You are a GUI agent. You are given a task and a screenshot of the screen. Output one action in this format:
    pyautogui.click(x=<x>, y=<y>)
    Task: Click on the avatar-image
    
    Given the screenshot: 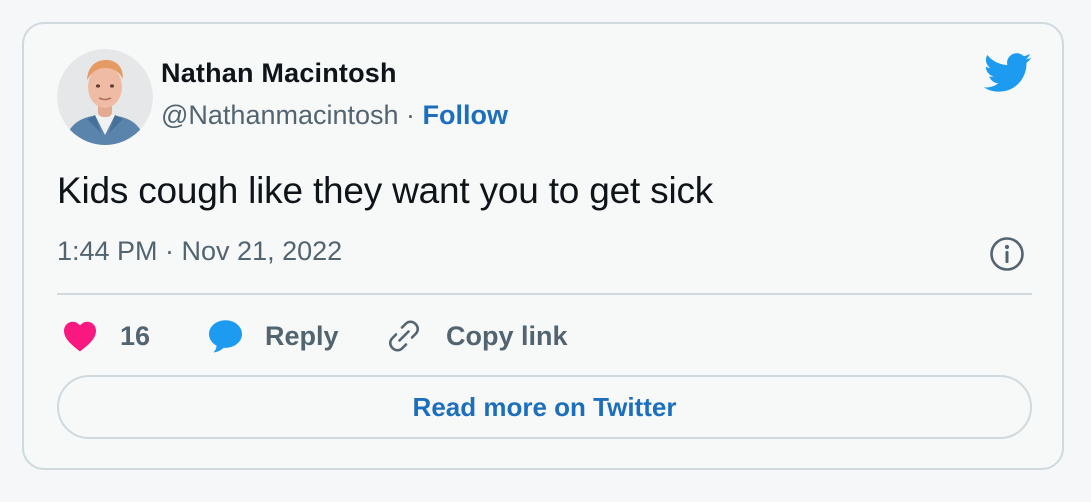 What is the action you would take?
    pyautogui.click(x=105, y=97)
    